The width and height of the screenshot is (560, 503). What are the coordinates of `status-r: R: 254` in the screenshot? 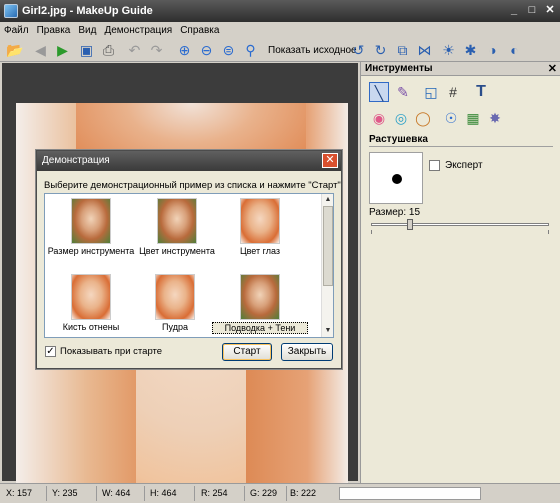 It's located at (214, 493).